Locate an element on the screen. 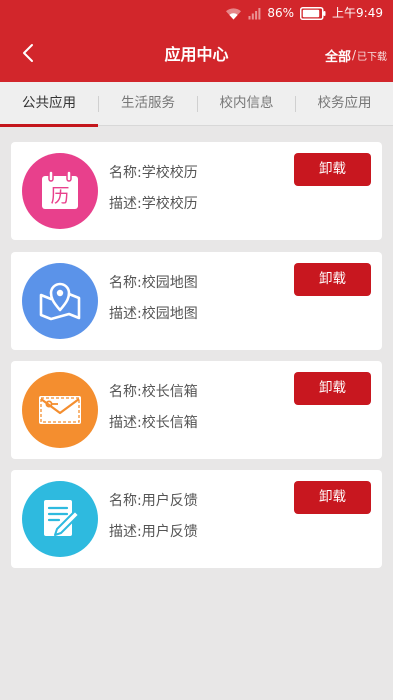 This screenshot has height=700, width=393. mailbox-icon is located at coordinates (60, 410).